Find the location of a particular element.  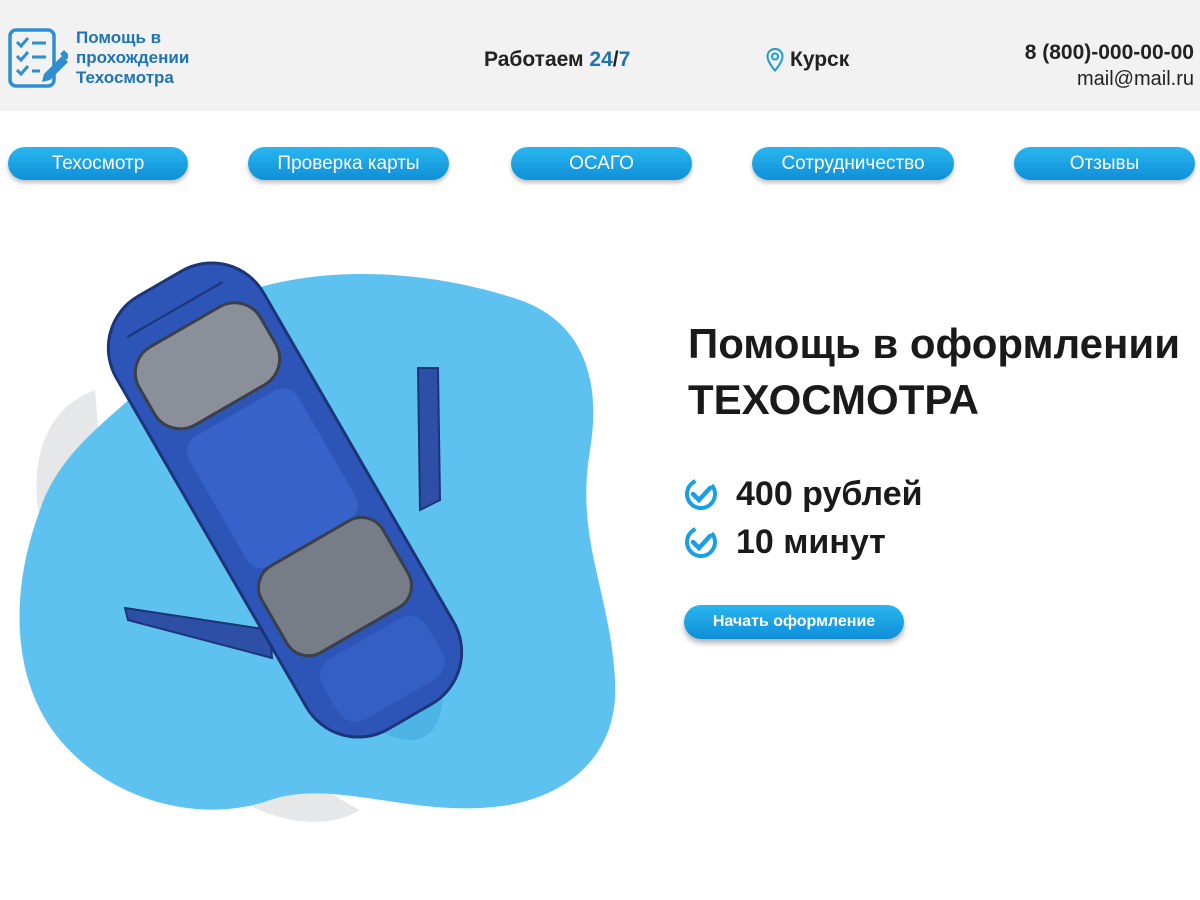

schedule-text: Работаем 24/7 is located at coordinates (557, 60).